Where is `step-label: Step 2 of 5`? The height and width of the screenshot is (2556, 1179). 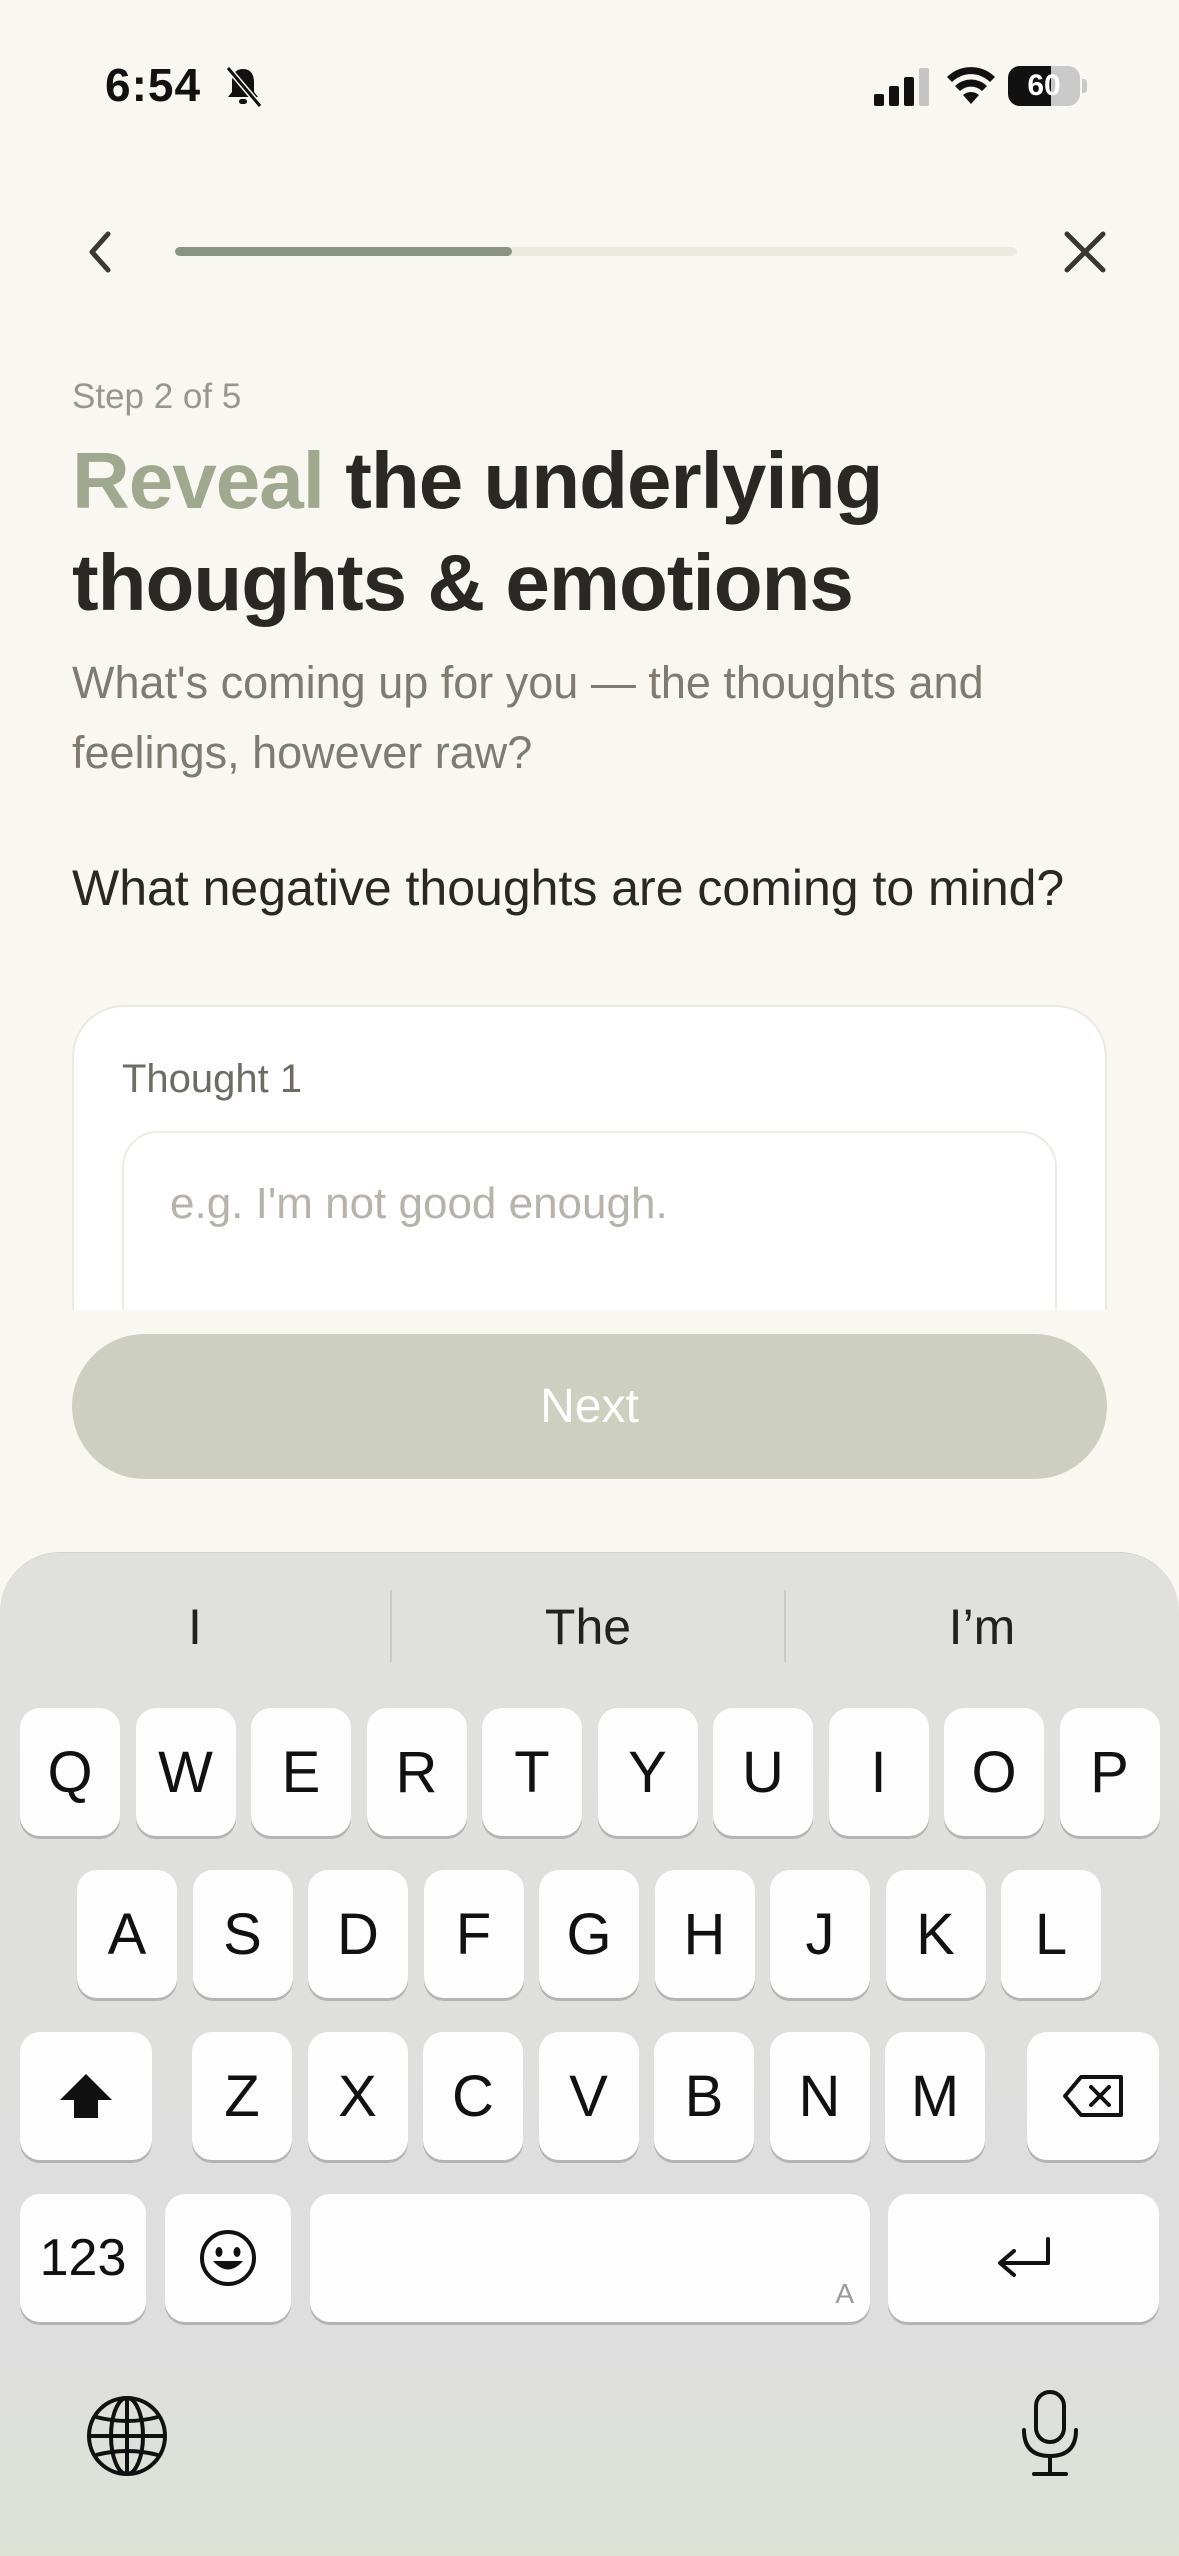
step-label: Step 2 of 5 is located at coordinates (157, 396).